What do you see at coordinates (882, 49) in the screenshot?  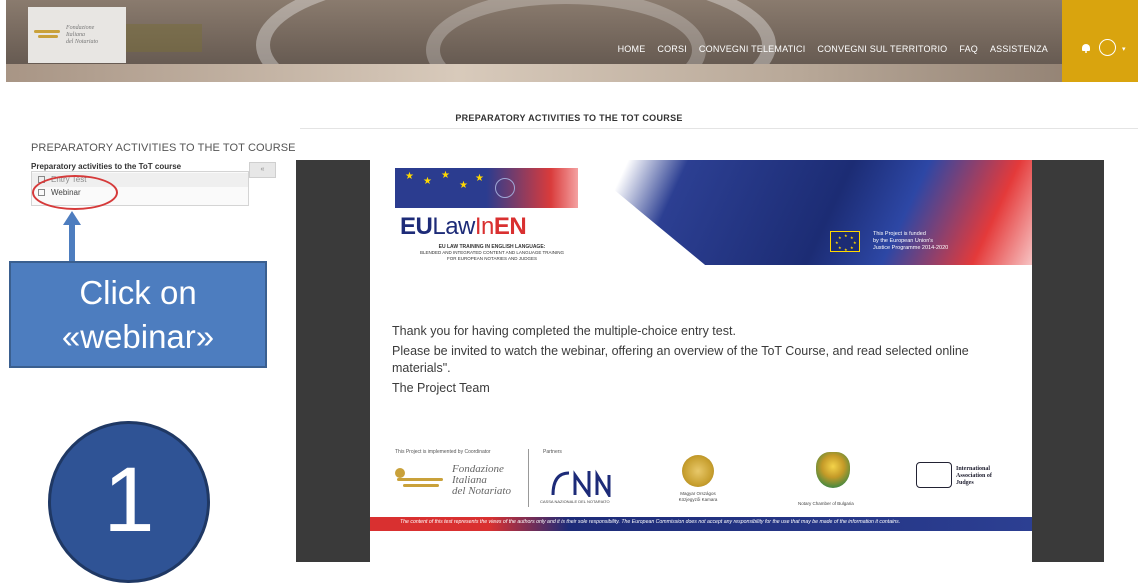 I see `nav-convegni-sul-territorio: CONVEGNI SUL TERRITORIO` at bounding box center [882, 49].